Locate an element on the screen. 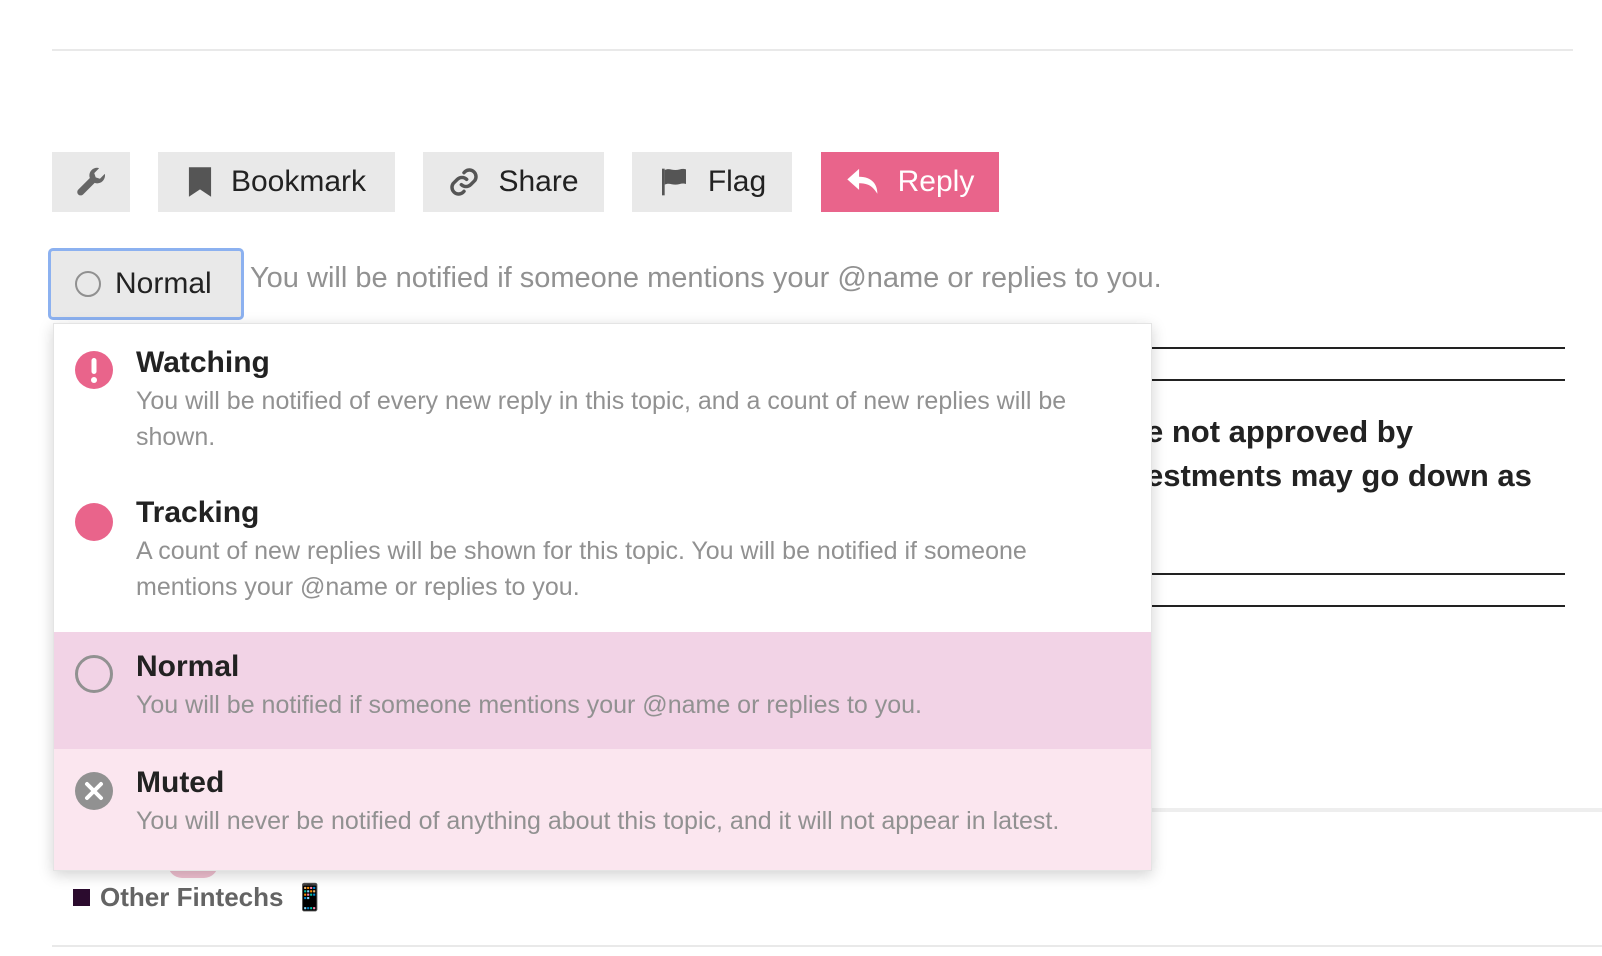 This screenshot has width=1602, height=956. category-color-badge is located at coordinates (81, 897).